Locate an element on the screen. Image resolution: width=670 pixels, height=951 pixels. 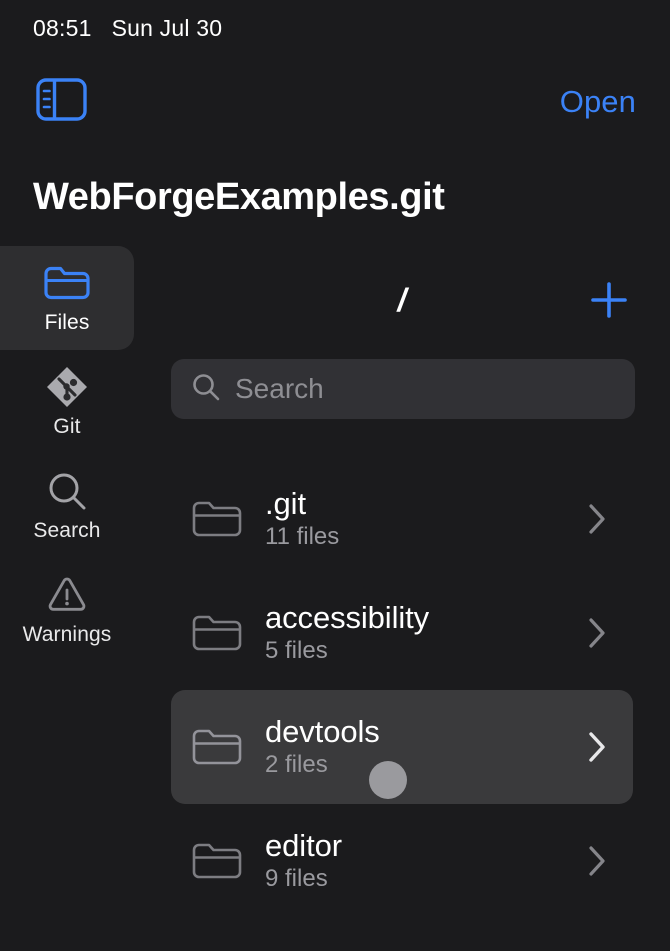
file-meta: 2 files is located at coordinates (296, 765).